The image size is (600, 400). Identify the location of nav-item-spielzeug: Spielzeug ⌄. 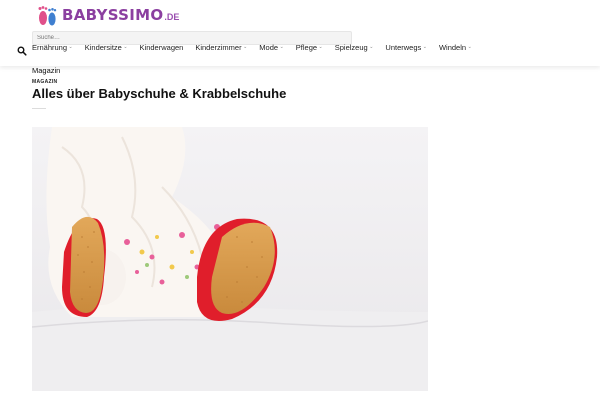
(354, 47).